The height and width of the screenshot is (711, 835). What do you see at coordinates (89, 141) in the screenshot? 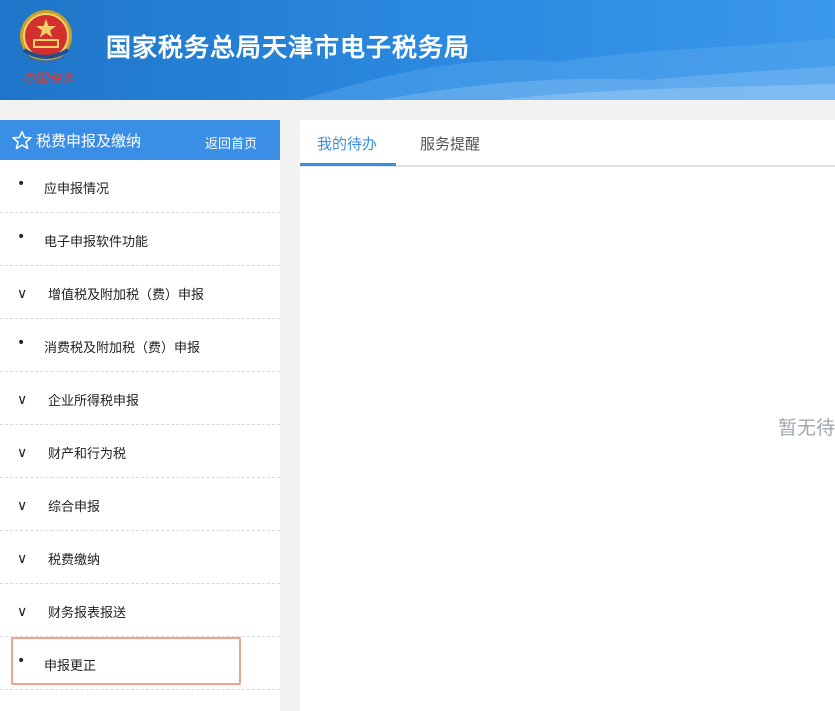
I see `sidebar-title: 税费申报及缴纳` at bounding box center [89, 141].